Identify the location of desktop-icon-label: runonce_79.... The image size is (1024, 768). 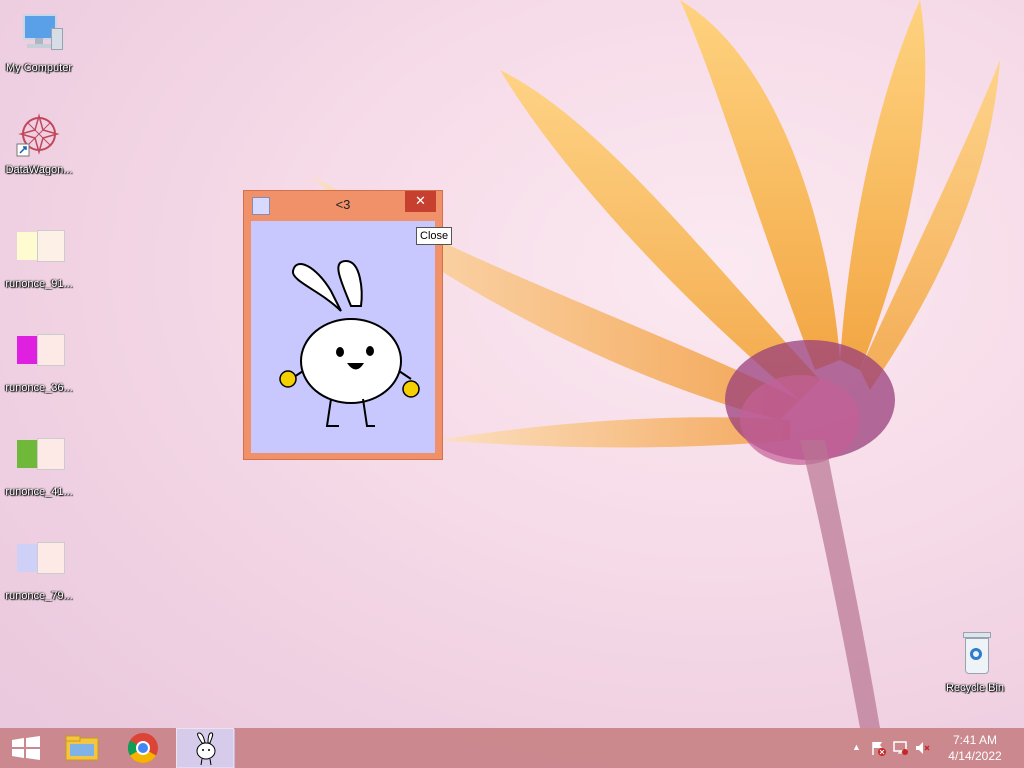
(39, 596).